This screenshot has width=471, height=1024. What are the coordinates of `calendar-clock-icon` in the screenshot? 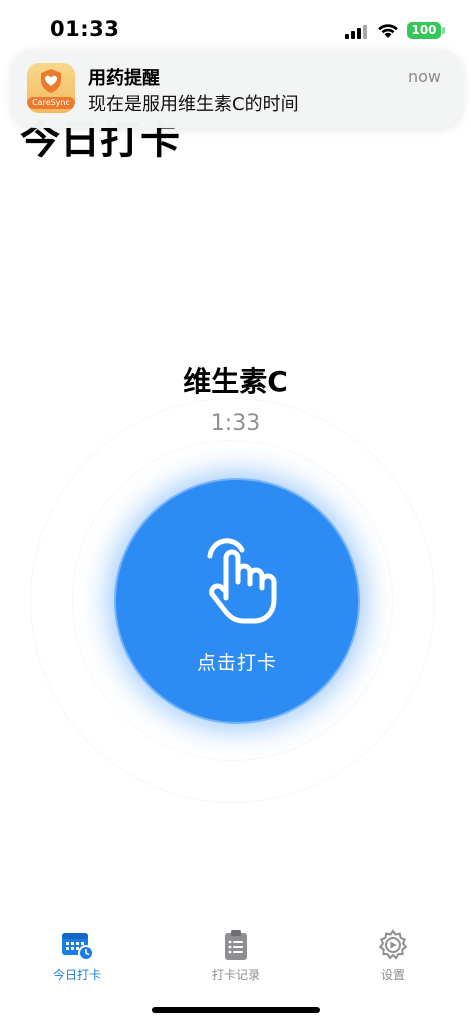 It's located at (77, 947).